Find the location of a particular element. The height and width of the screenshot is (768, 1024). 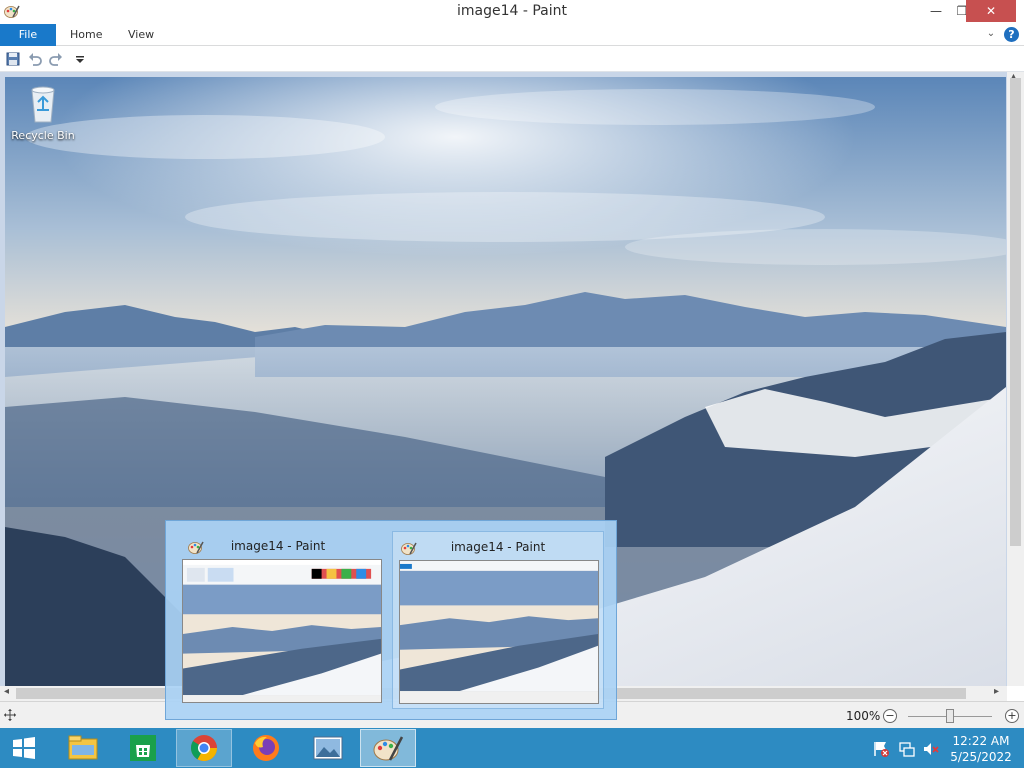

clock-date: 5/25/2022 is located at coordinates (981, 757).